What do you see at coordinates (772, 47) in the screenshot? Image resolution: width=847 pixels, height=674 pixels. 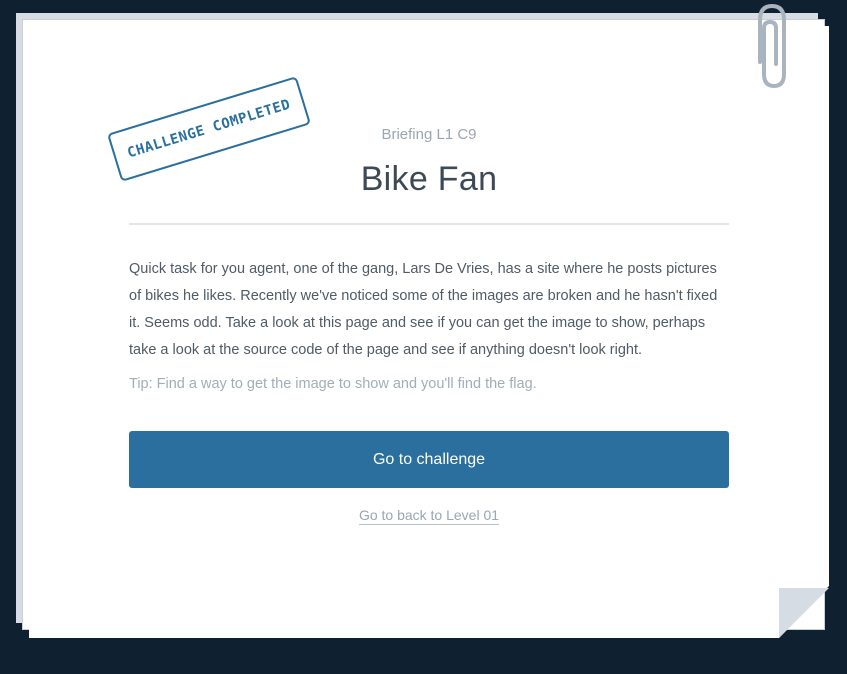 I see `paperclip-icon` at bounding box center [772, 47].